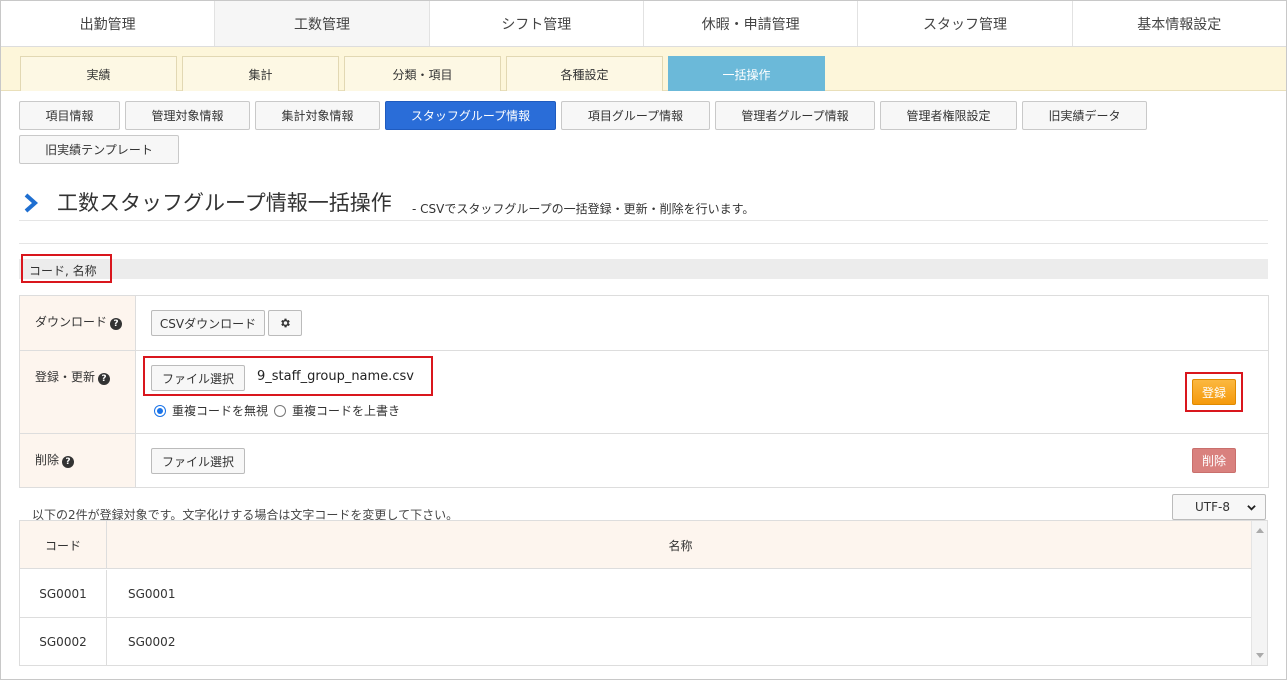 Image resolution: width=1287 pixels, height=680 pixels. I want to click on table-scrollbar, so click(1259, 593).